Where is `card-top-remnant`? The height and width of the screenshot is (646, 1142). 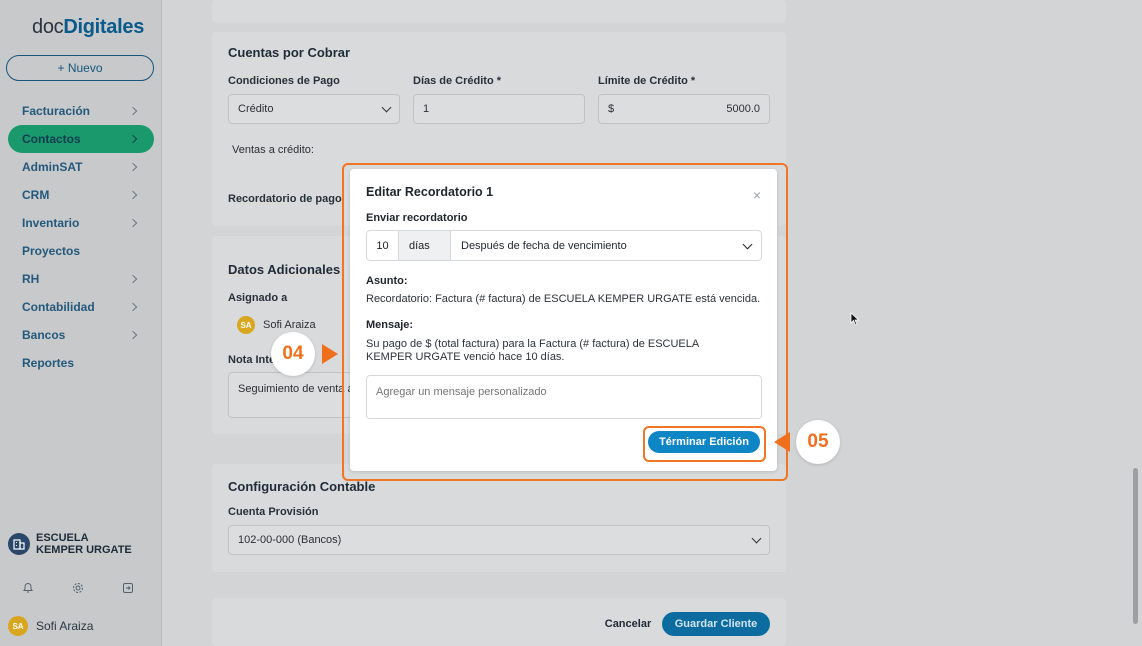
card-top-remnant is located at coordinates (499, 11).